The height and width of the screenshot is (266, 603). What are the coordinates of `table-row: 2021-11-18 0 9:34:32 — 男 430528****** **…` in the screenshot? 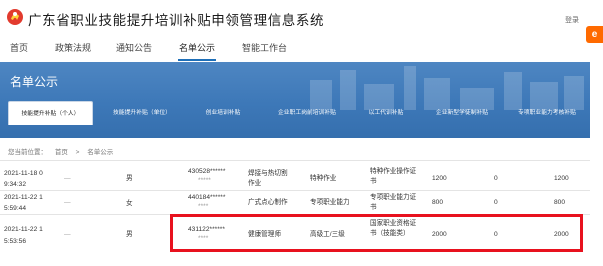 It's located at (295, 175).